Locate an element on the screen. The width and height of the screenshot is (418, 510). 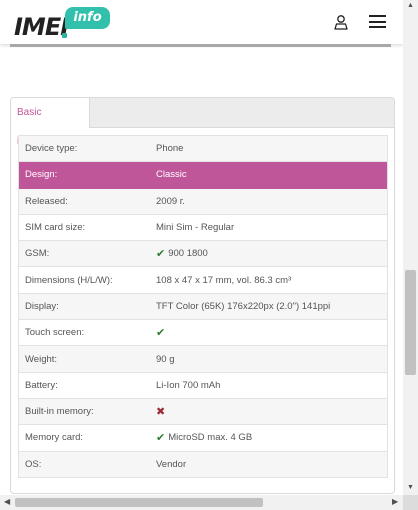
table-row: Device type: Phone is located at coordinates (203, 149).